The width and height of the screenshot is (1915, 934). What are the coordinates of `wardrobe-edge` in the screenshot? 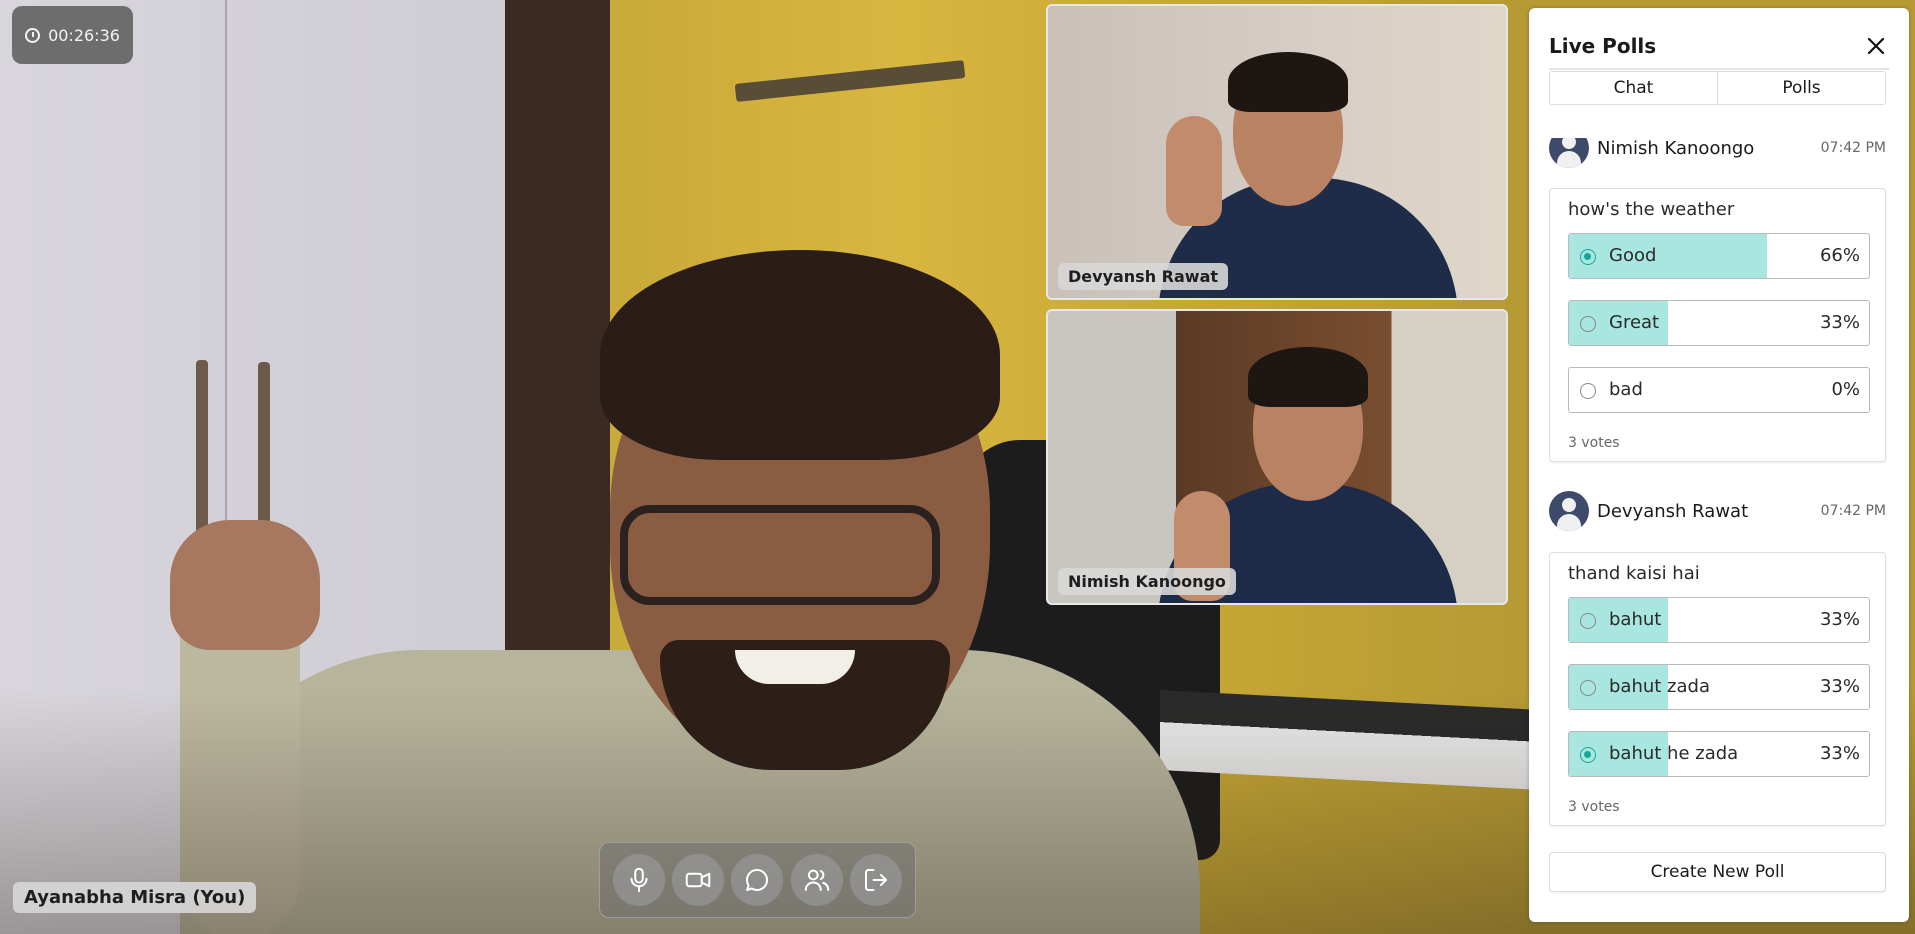 It's located at (226, 280).